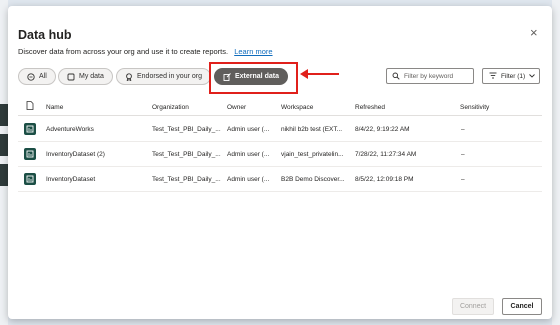 This screenshot has height=325, width=560. I want to click on header-divider, so click(280, 115).